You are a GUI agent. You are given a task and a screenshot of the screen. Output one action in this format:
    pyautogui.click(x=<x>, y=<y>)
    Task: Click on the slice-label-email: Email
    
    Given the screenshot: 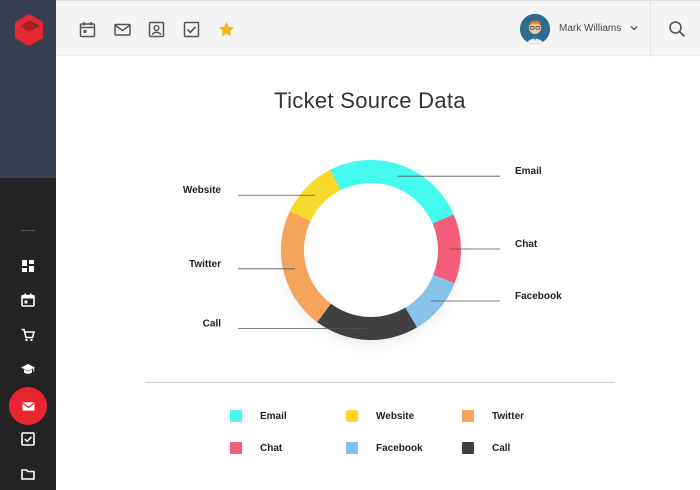 What is the action you would take?
    pyautogui.click(x=528, y=171)
    